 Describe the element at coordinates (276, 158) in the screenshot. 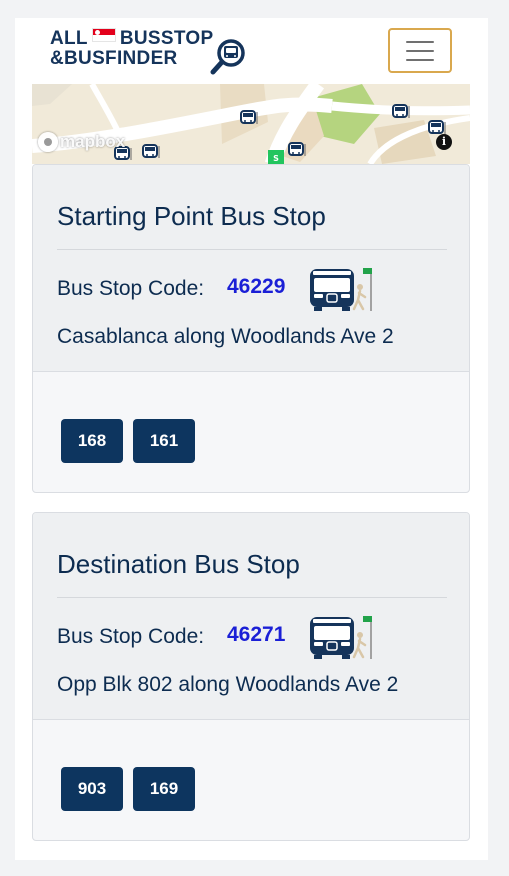

I see `svg-text: S` at that location.